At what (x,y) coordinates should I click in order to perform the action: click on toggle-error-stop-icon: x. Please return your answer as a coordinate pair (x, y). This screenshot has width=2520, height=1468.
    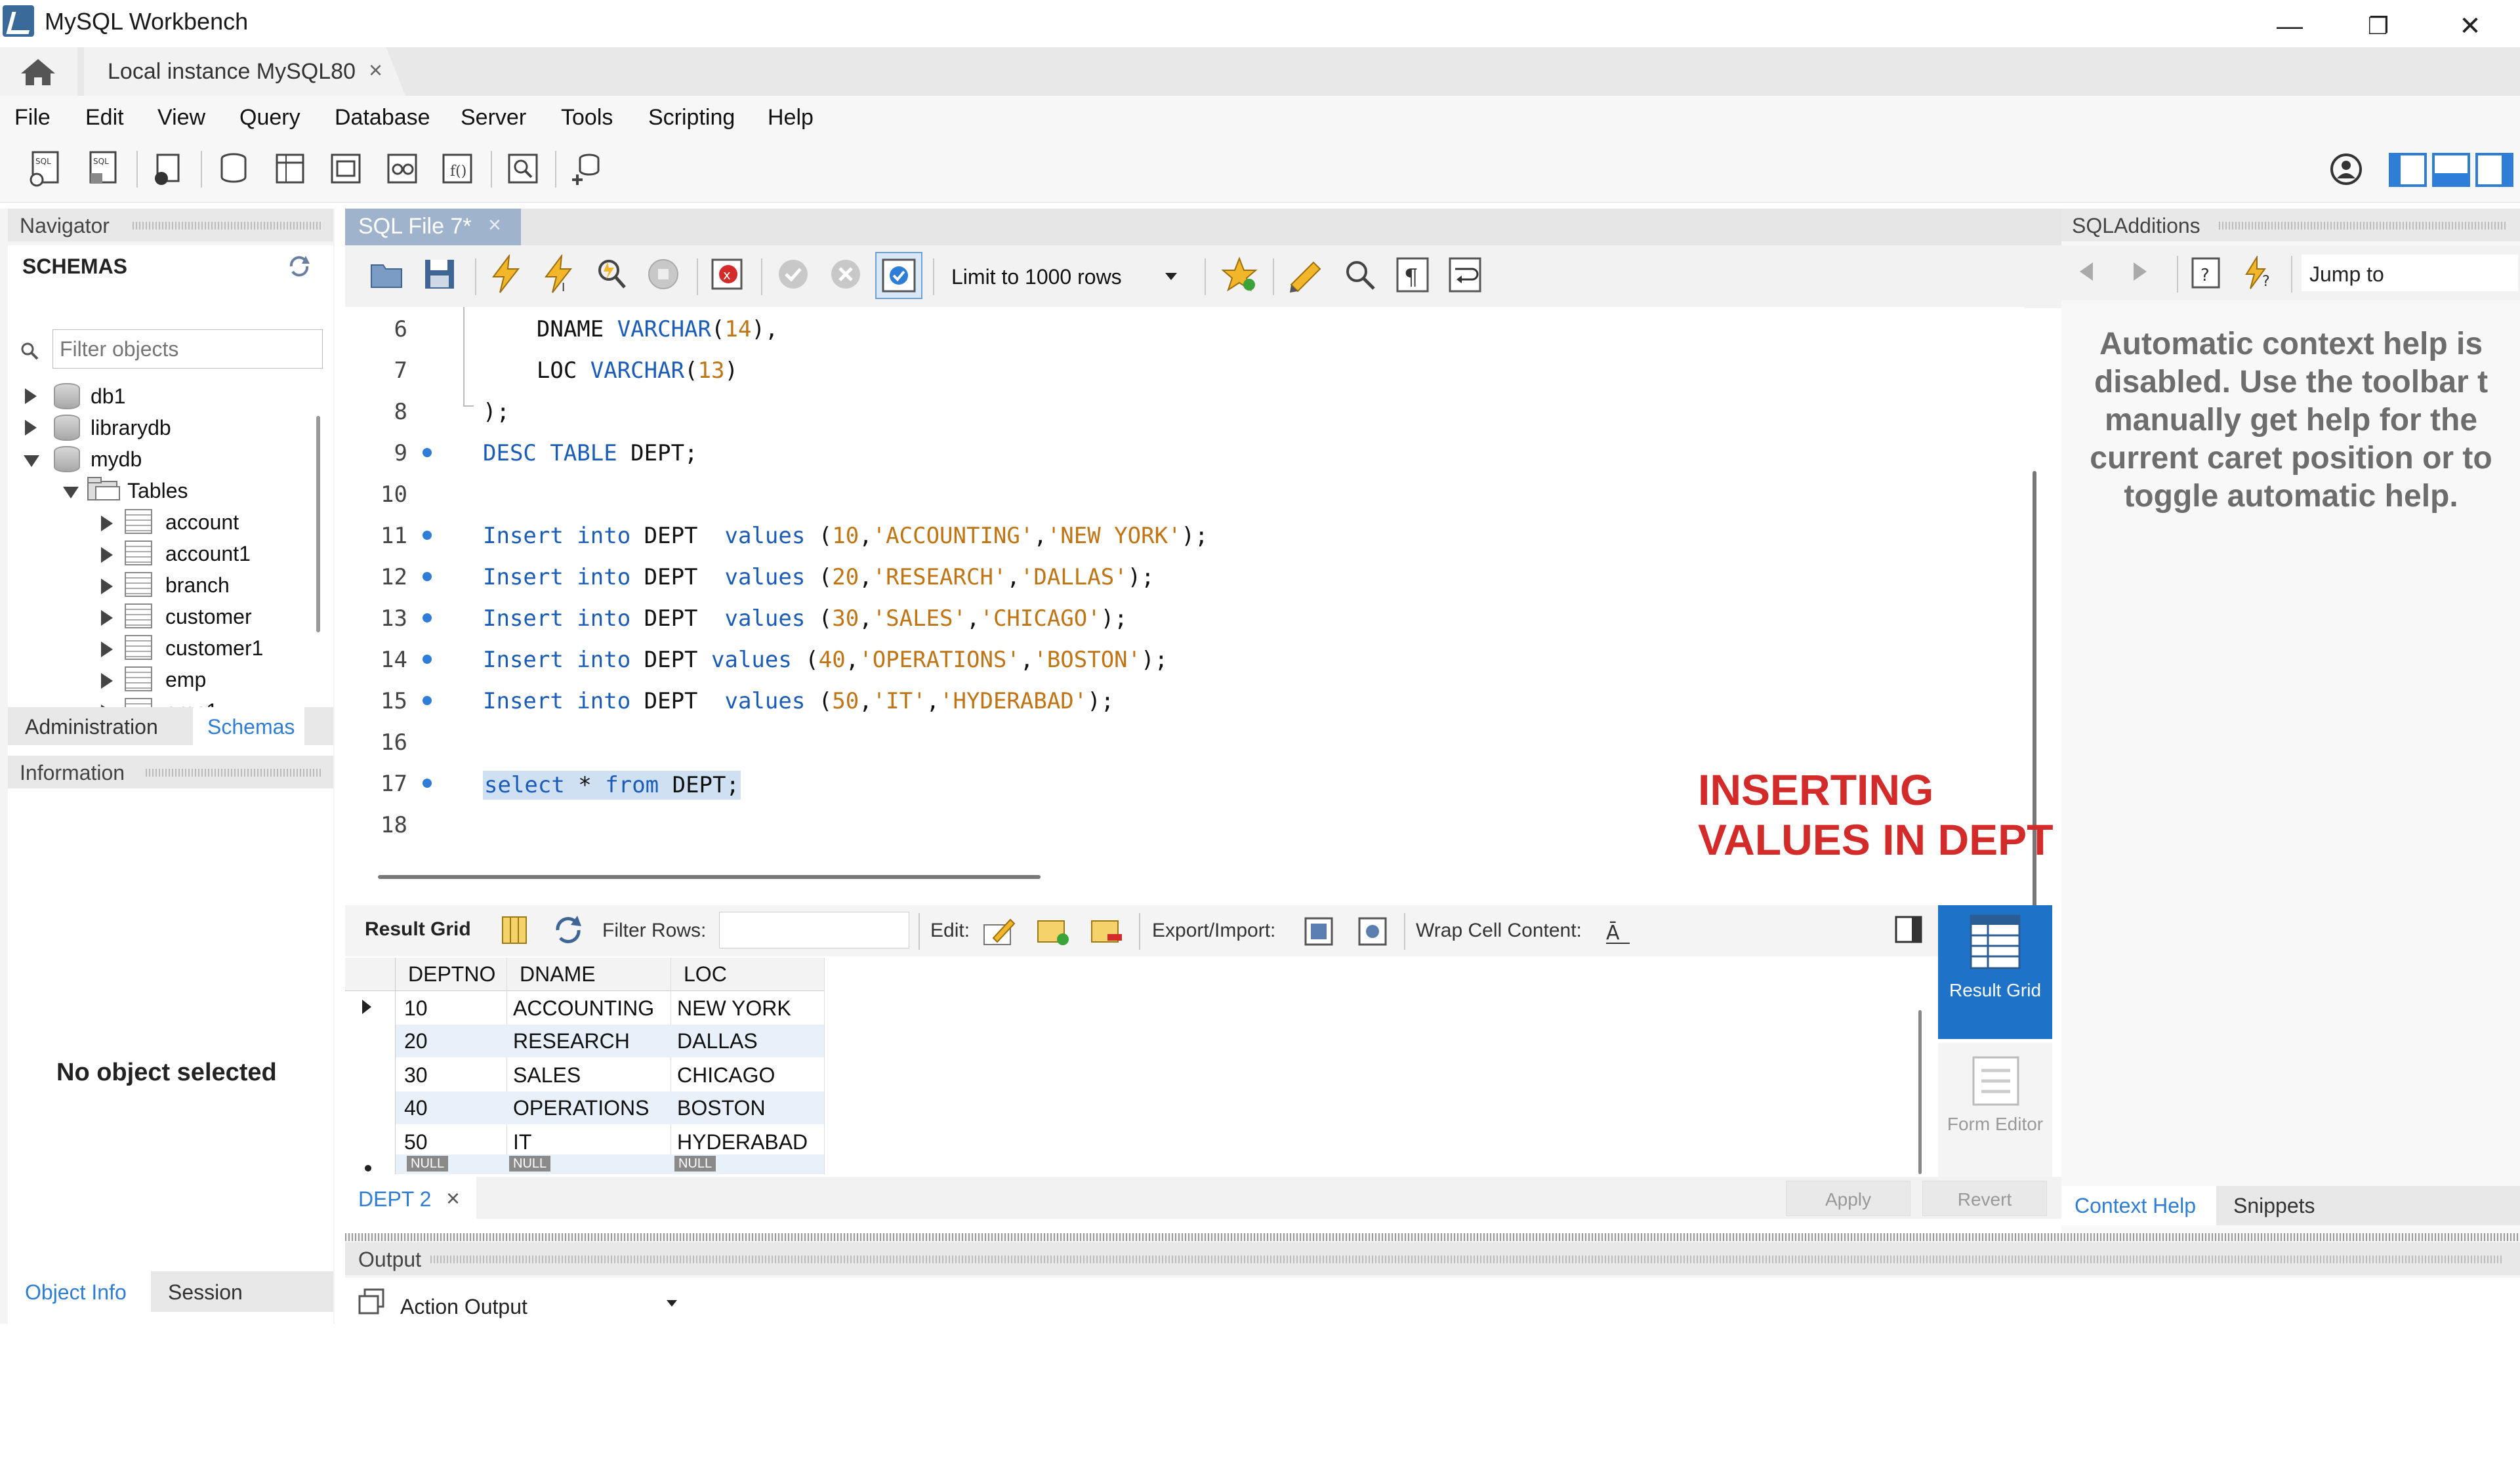
    Looking at the image, I should click on (728, 274).